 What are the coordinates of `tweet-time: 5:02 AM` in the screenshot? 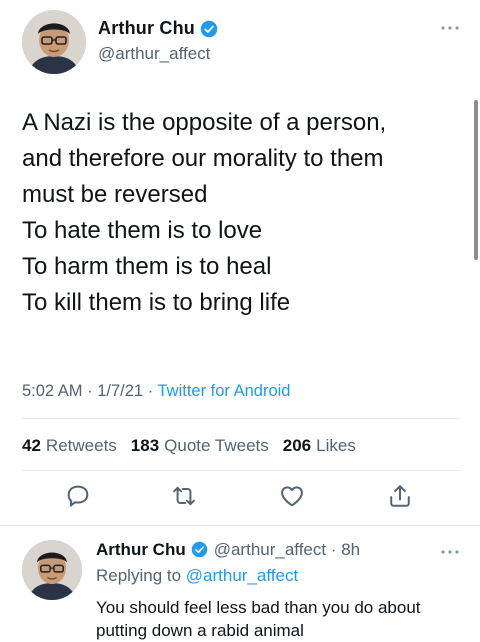 It's located at (52, 391).